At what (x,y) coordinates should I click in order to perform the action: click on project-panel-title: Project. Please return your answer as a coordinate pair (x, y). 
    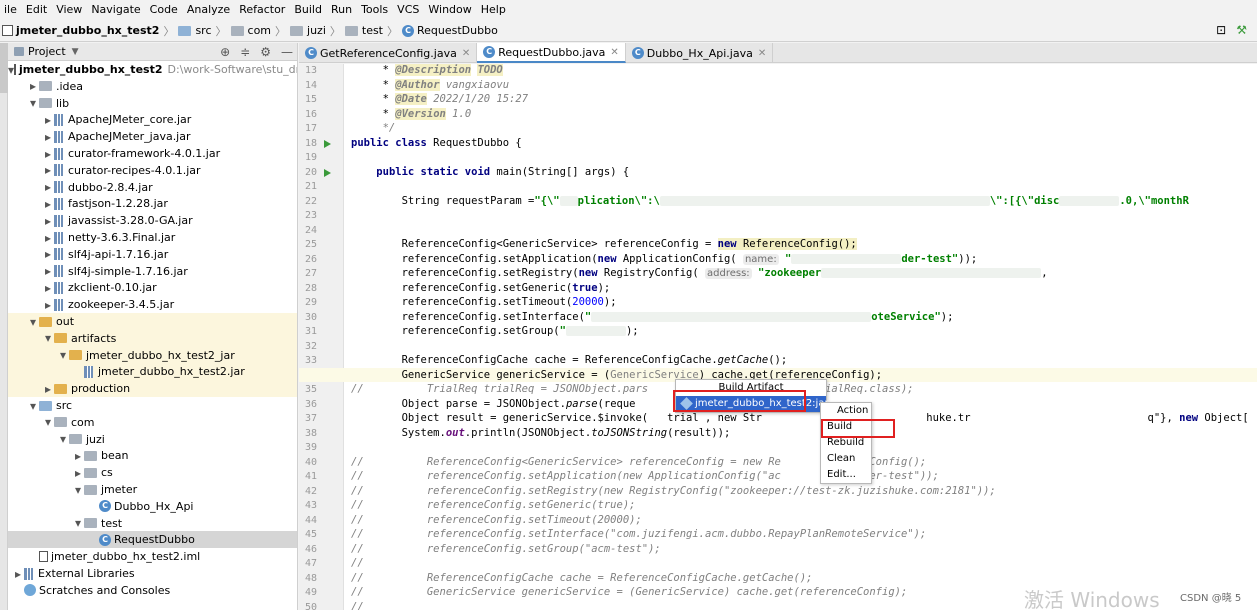
    Looking at the image, I should click on (47, 51).